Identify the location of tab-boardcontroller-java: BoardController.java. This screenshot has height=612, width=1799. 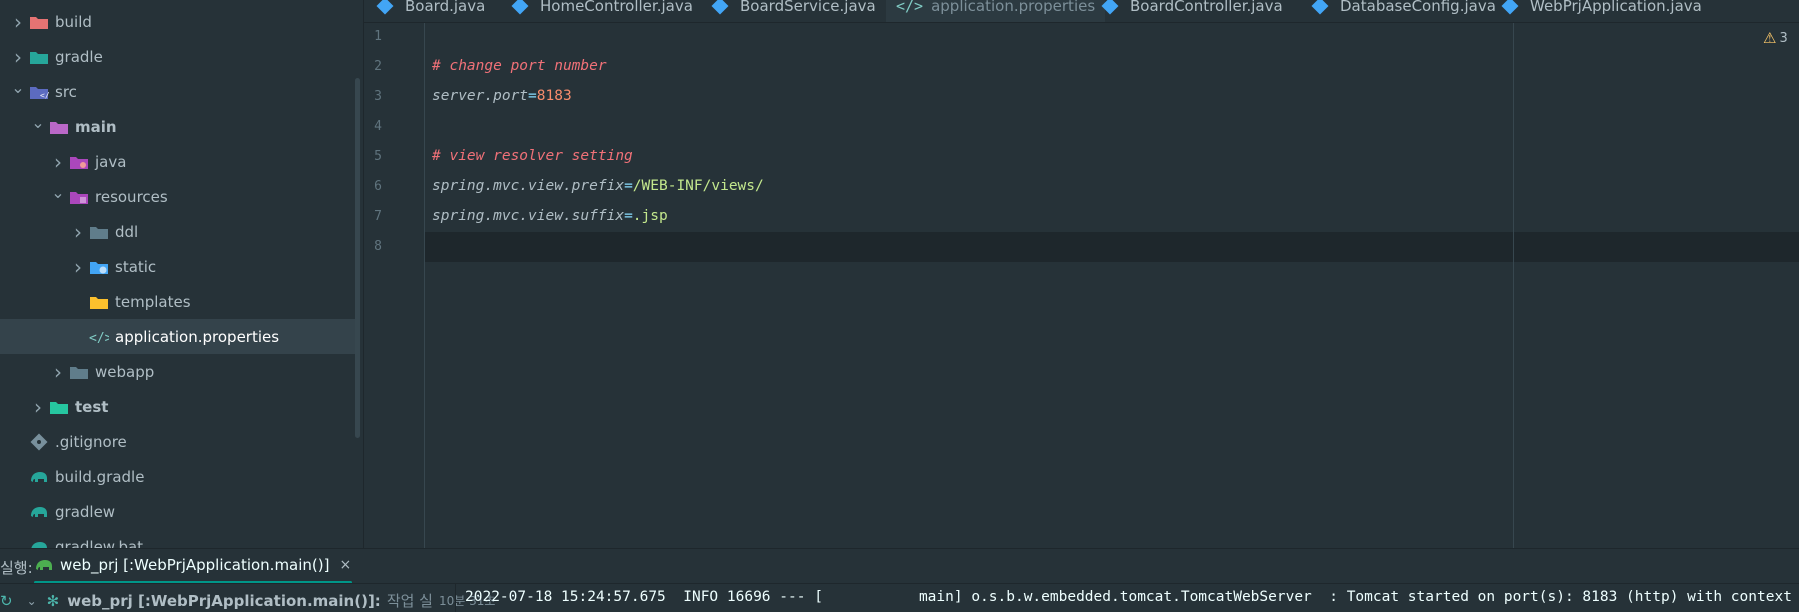
(1192, 11).